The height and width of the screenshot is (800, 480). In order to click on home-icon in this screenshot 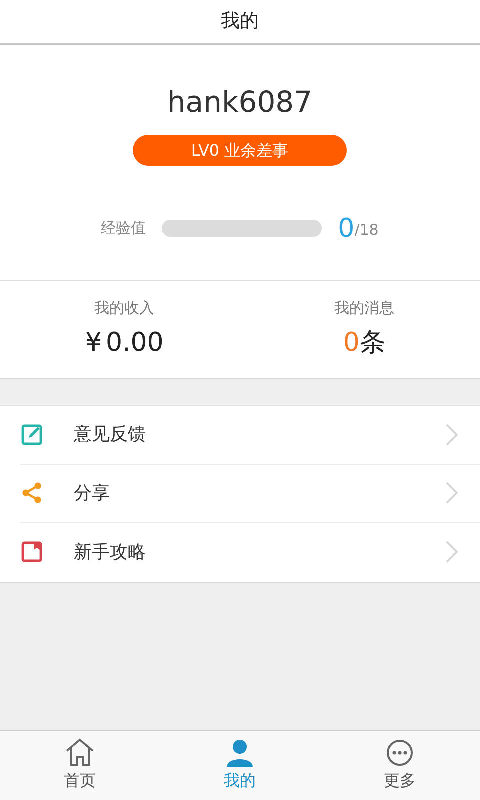, I will do `click(80, 753)`.